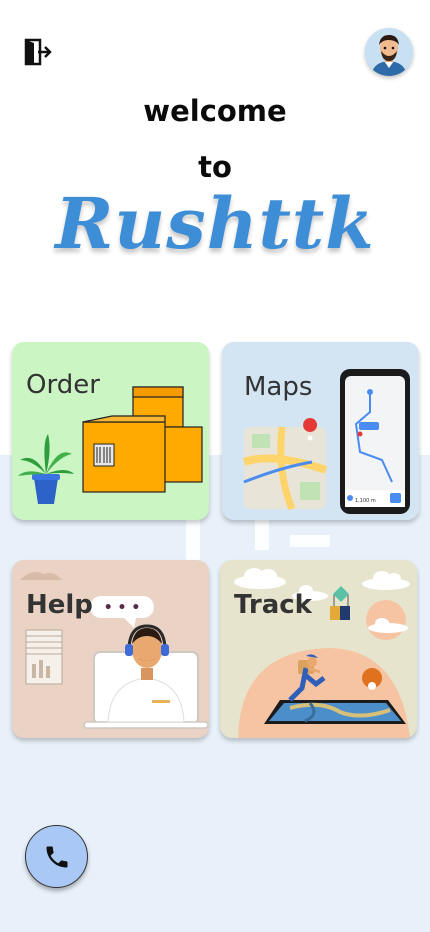 Image resolution: width=430 pixels, height=932 pixels. I want to click on help-card: Help • • •, so click(110, 649).